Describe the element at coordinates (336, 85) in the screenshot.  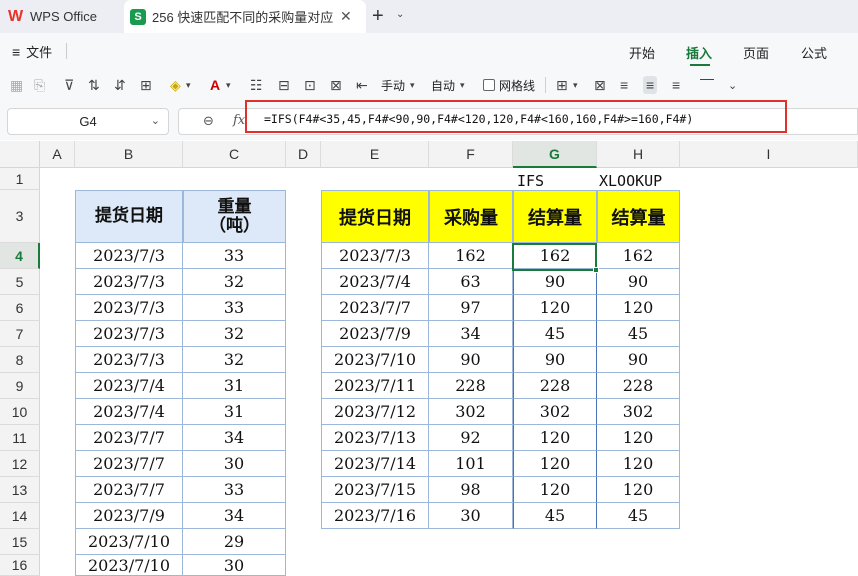
I see `table-icon: ⊠` at that location.